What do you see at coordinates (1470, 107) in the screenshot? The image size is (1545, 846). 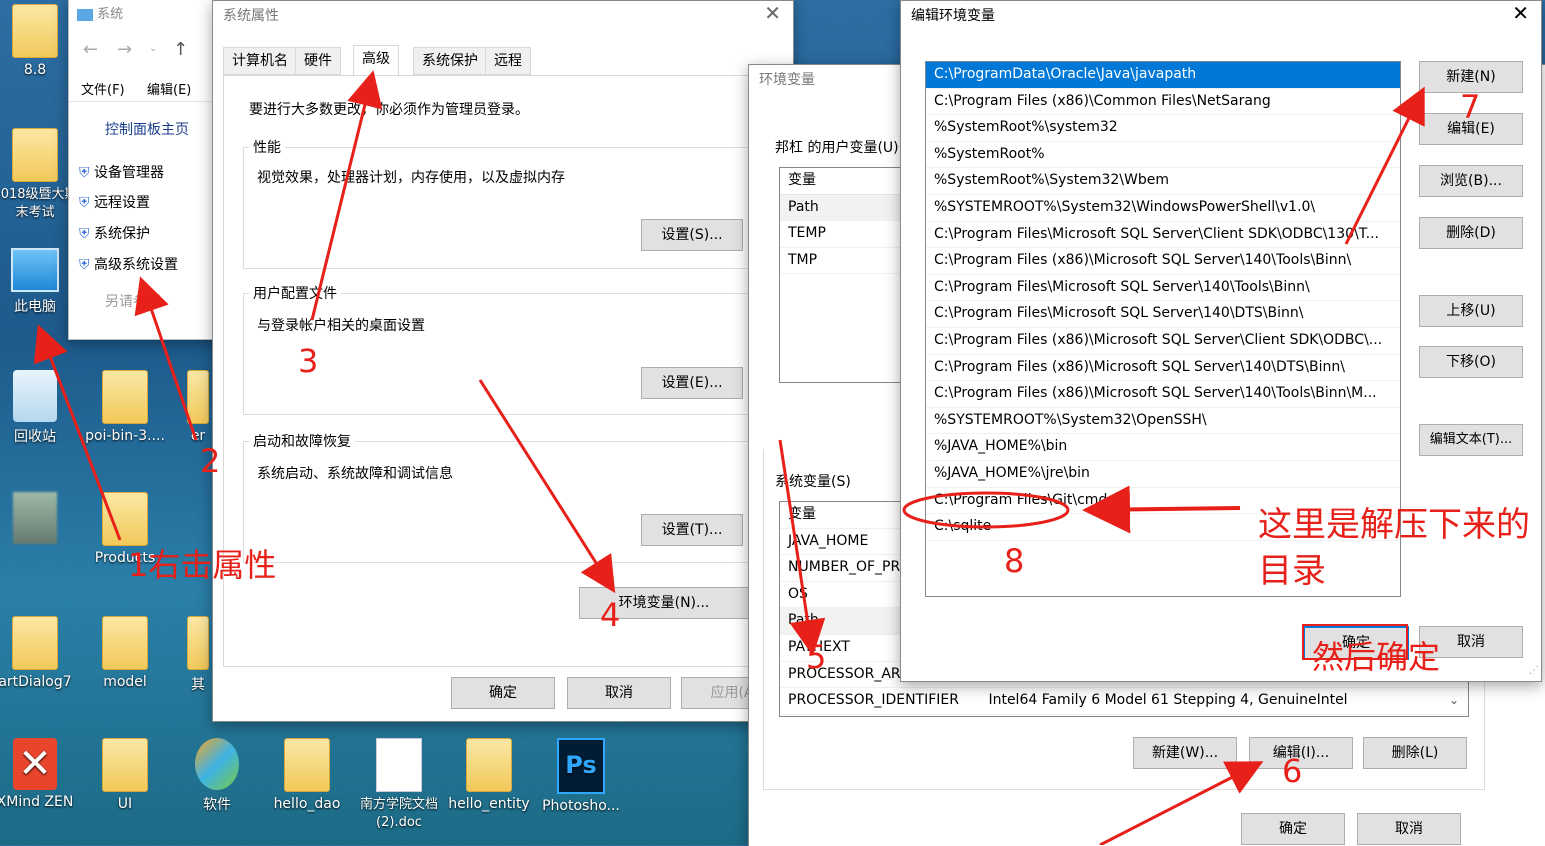 I see `annotation-step-7: 7` at bounding box center [1470, 107].